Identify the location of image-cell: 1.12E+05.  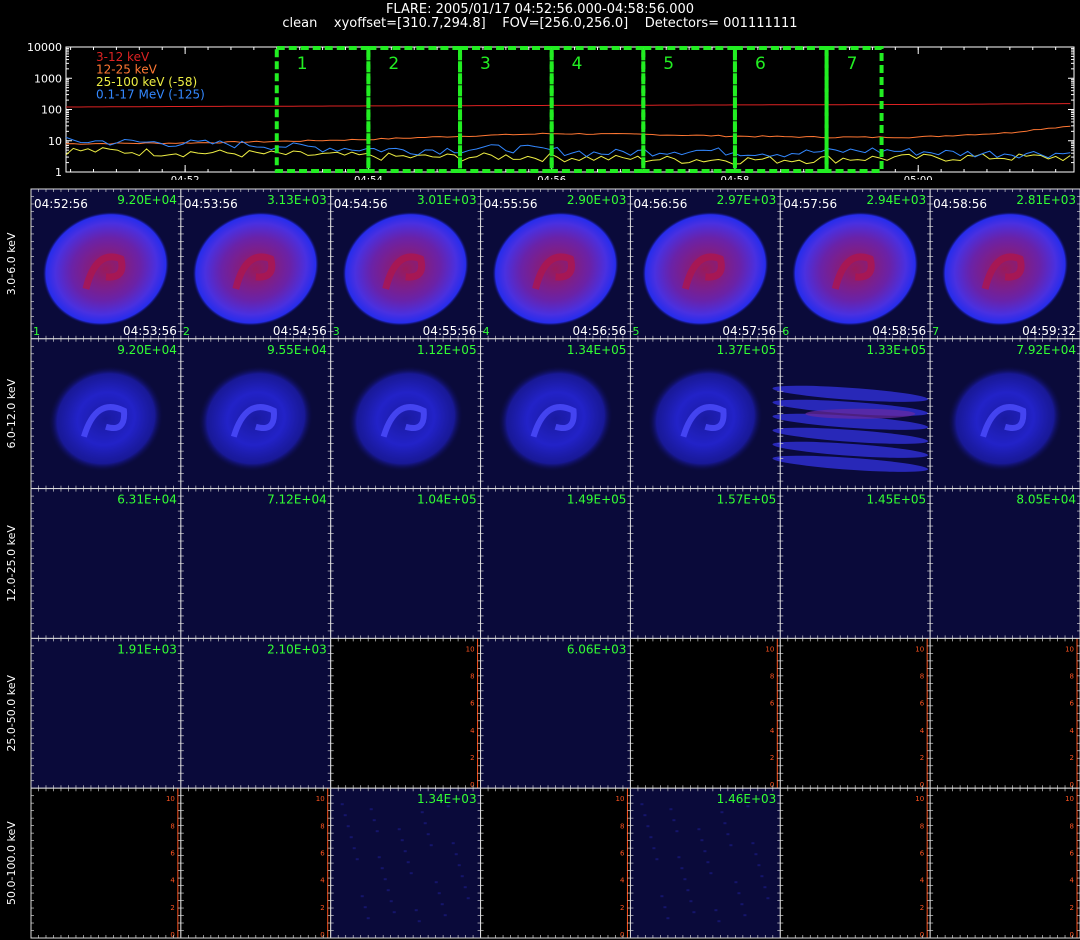
(406, 414).